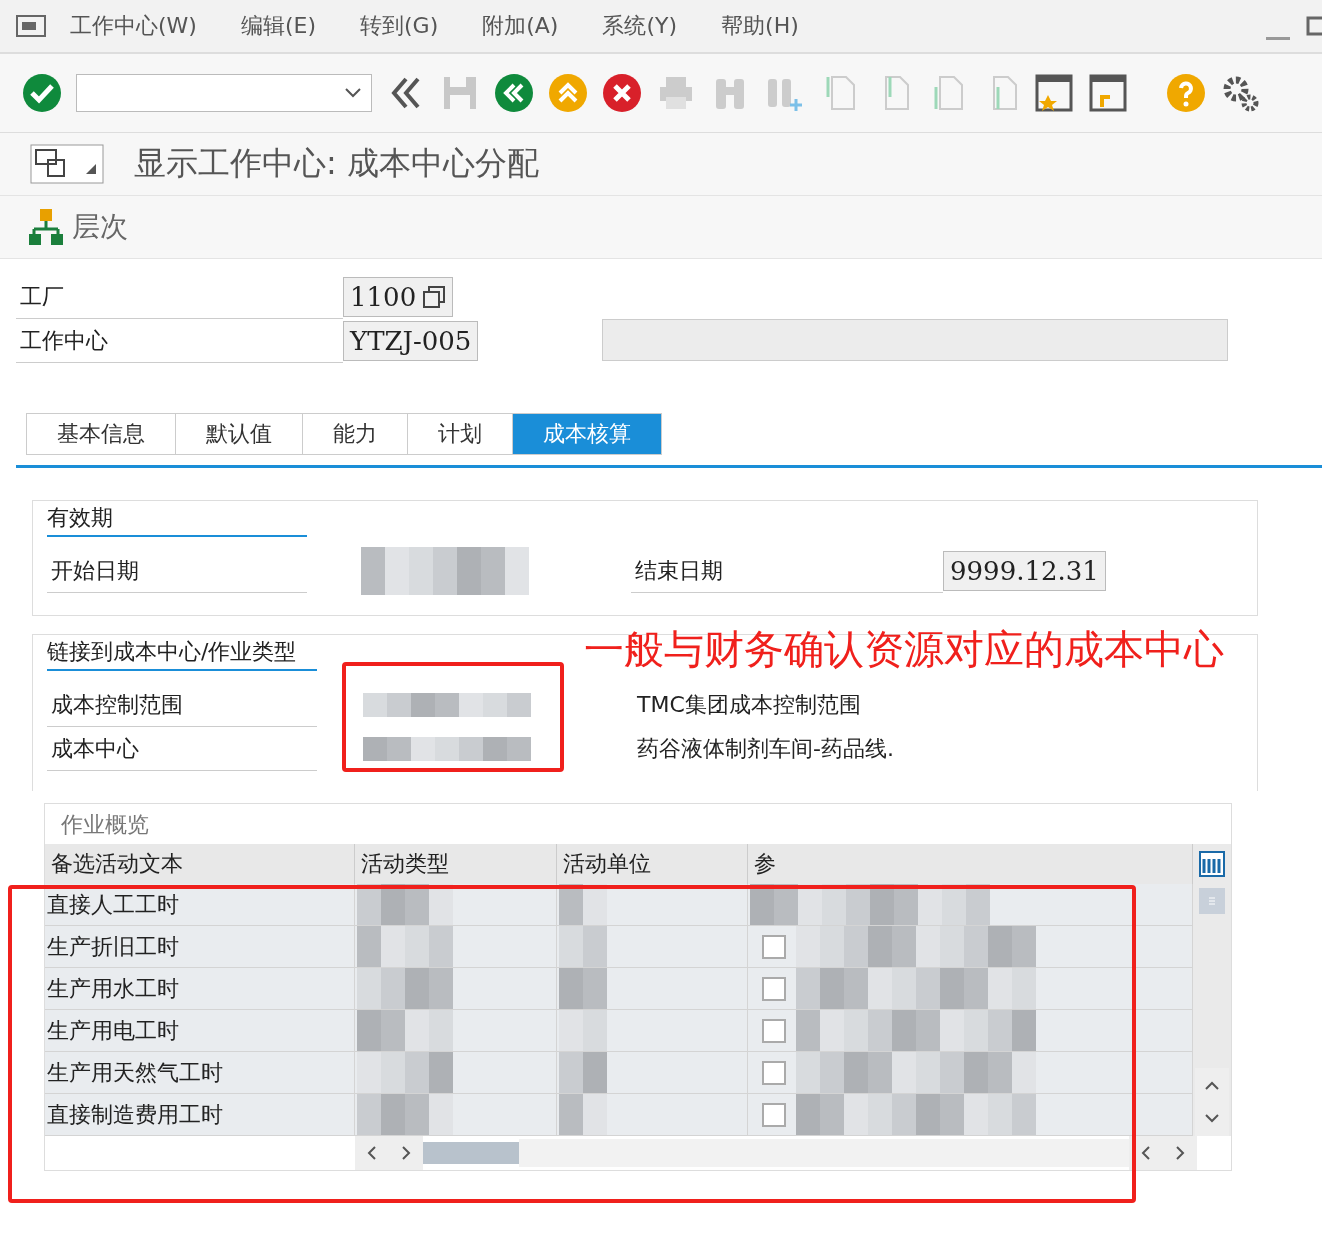 The image size is (1322, 1252). Describe the element at coordinates (765, 749) in the screenshot. I see `field-description: 药谷液体制剂车间-药品线.` at that location.